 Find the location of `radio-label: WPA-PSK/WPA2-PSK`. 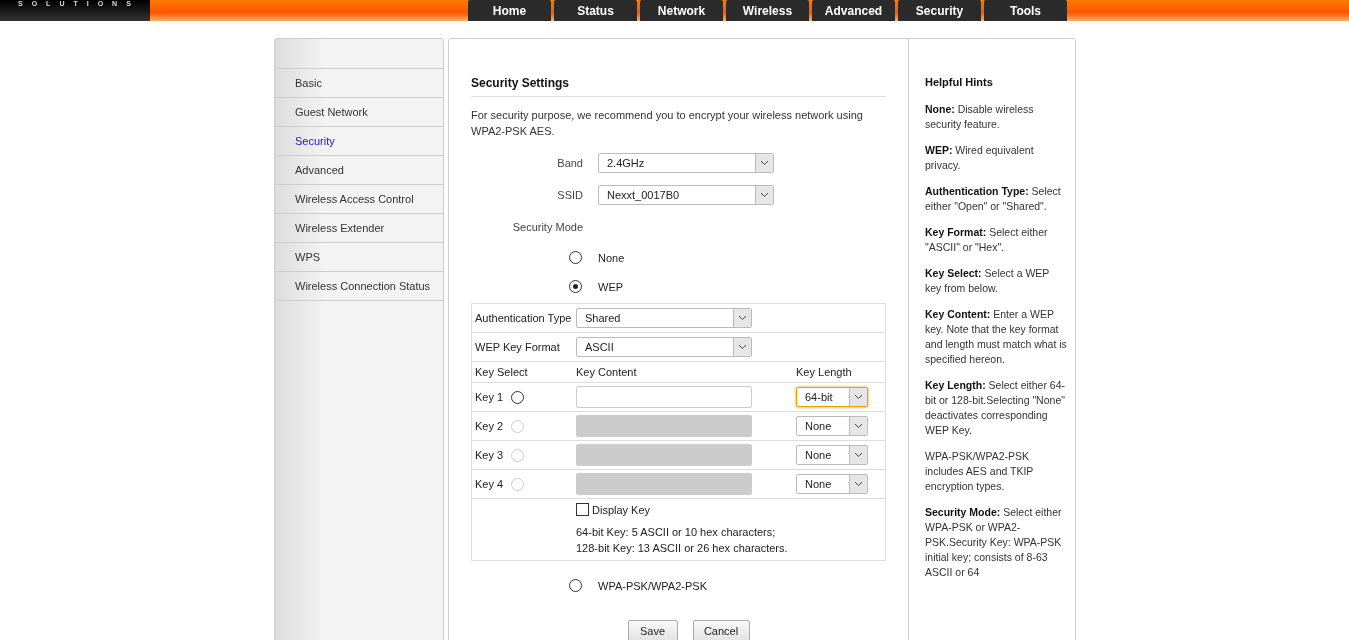

radio-label: WPA-PSK/WPA2-PSK is located at coordinates (652, 585).